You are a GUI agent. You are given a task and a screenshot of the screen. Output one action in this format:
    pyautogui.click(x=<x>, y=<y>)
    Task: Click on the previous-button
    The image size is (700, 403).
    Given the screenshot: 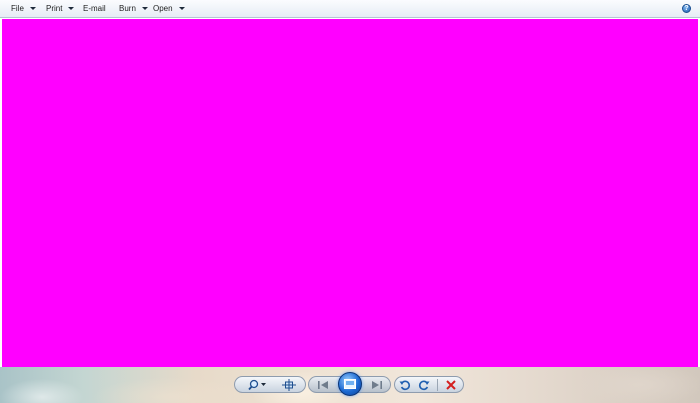 What is the action you would take?
    pyautogui.click(x=323, y=385)
    